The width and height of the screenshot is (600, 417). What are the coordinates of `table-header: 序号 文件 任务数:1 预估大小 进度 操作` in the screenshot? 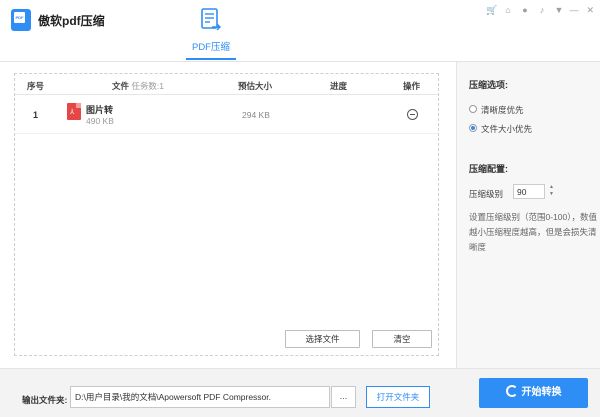 It's located at (226, 84).